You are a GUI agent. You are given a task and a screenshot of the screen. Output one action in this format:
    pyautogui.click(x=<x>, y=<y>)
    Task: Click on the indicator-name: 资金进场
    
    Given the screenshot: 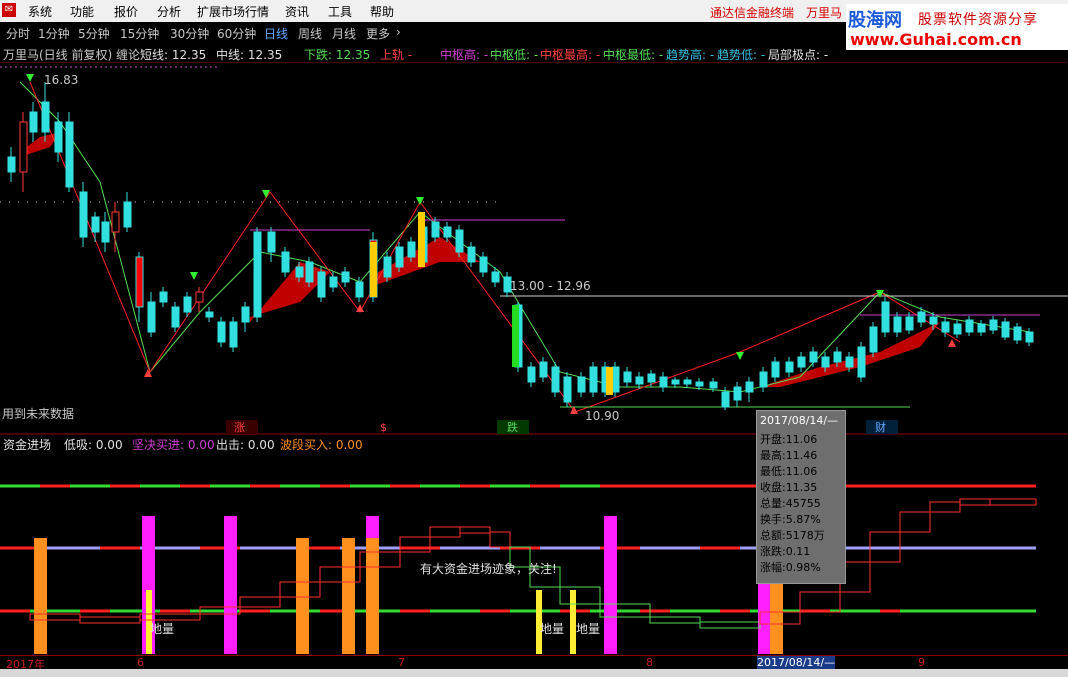 What is the action you would take?
    pyautogui.click(x=27, y=444)
    